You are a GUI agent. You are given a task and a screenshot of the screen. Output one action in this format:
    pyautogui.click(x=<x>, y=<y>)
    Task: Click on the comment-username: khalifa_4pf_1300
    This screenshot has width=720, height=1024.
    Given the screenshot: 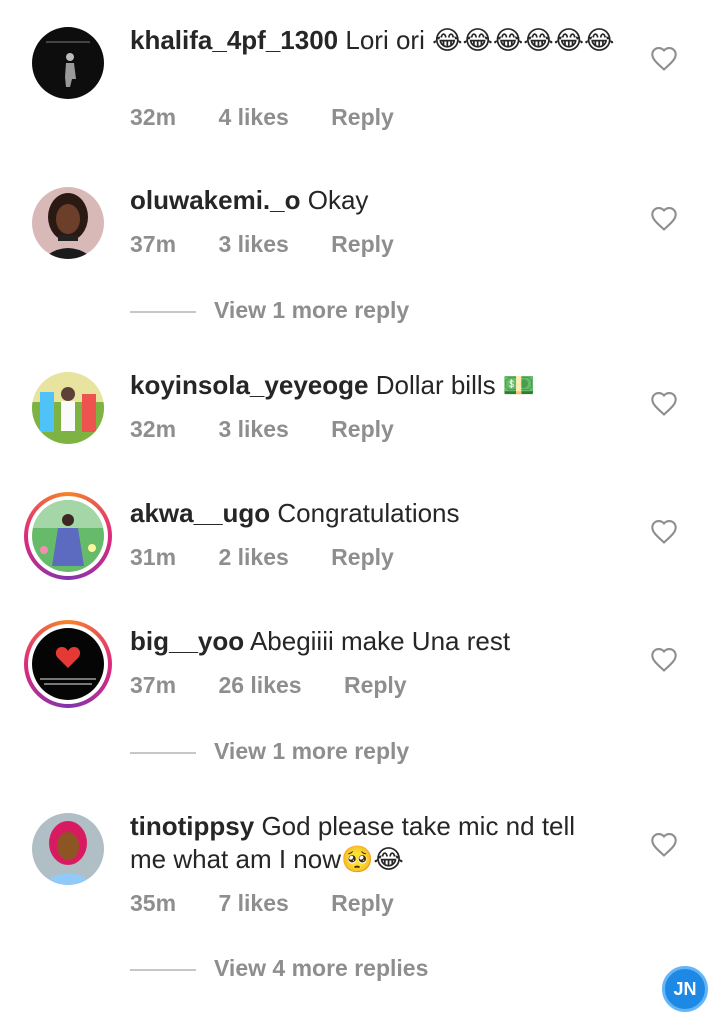 What is the action you would take?
    pyautogui.click(x=234, y=40)
    